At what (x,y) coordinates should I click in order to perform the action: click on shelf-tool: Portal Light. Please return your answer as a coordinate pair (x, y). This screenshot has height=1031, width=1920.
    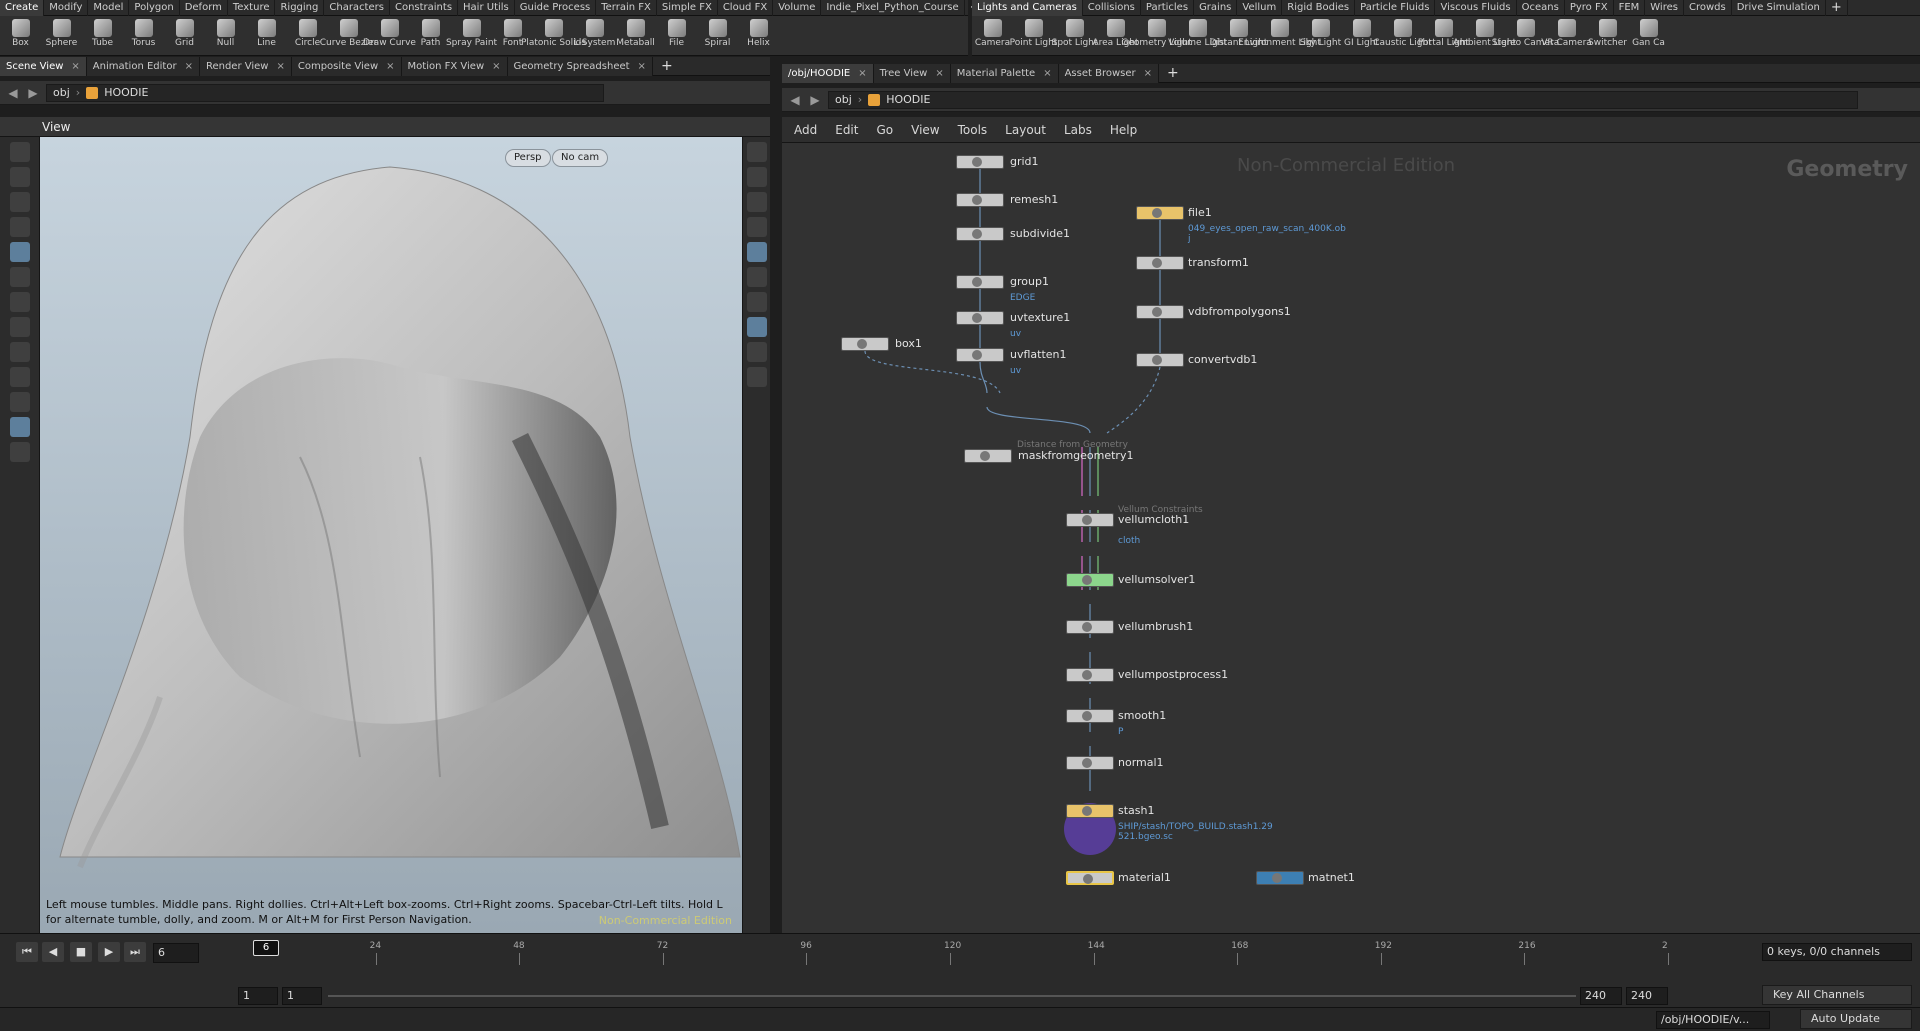
    Looking at the image, I should click on (1443, 36).